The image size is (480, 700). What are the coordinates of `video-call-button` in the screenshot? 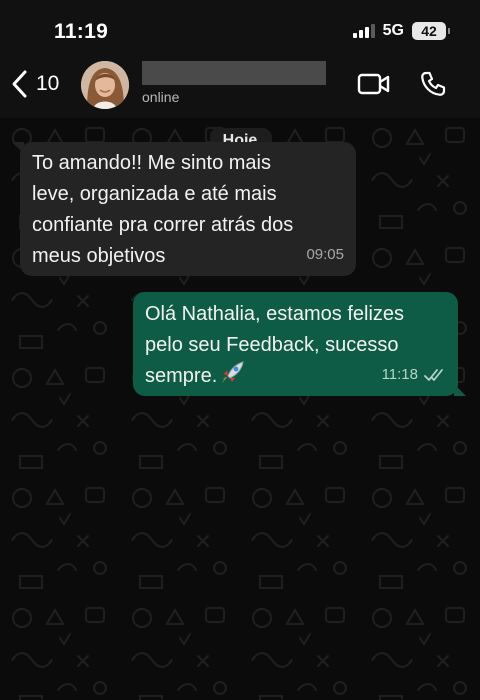 It's located at (374, 86).